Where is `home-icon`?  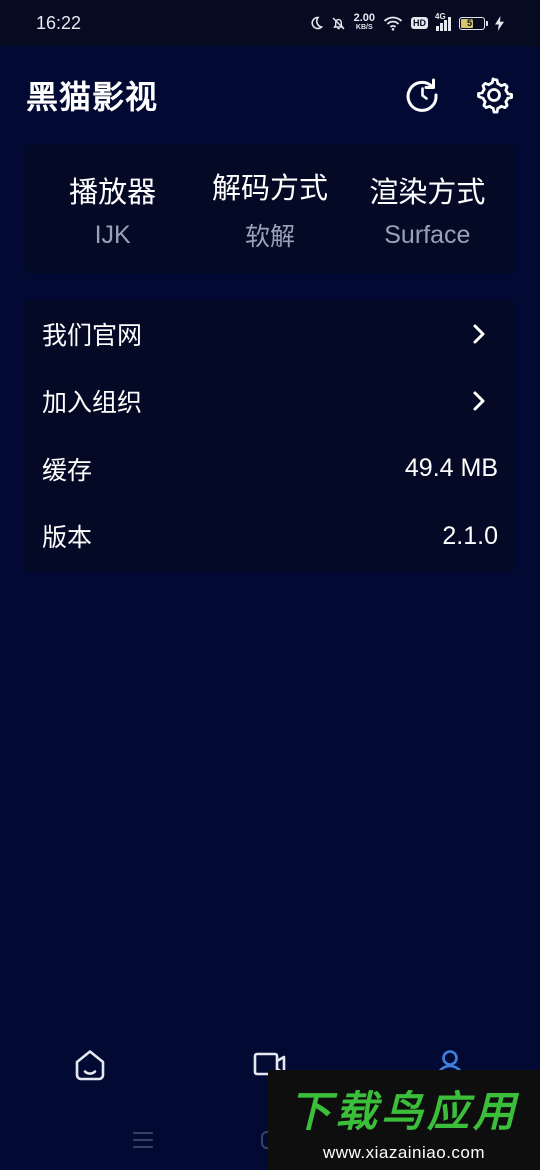
home-icon is located at coordinates (90, 1065).